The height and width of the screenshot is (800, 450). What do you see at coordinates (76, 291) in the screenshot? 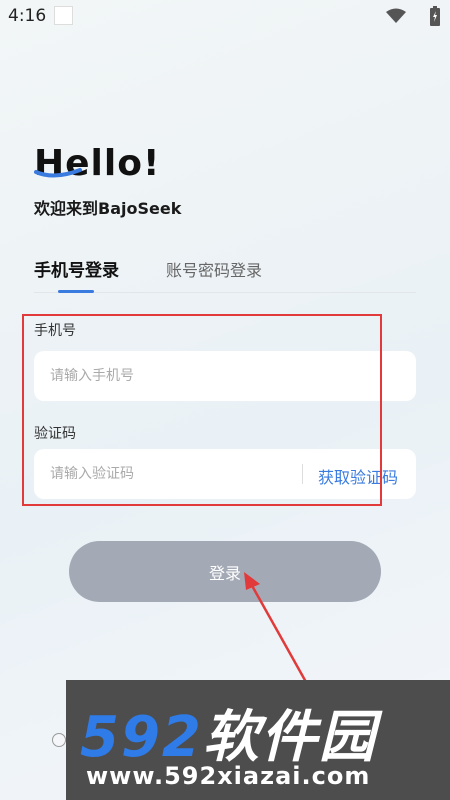
I see `tab-active-indicator` at bounding box center [76, 291].